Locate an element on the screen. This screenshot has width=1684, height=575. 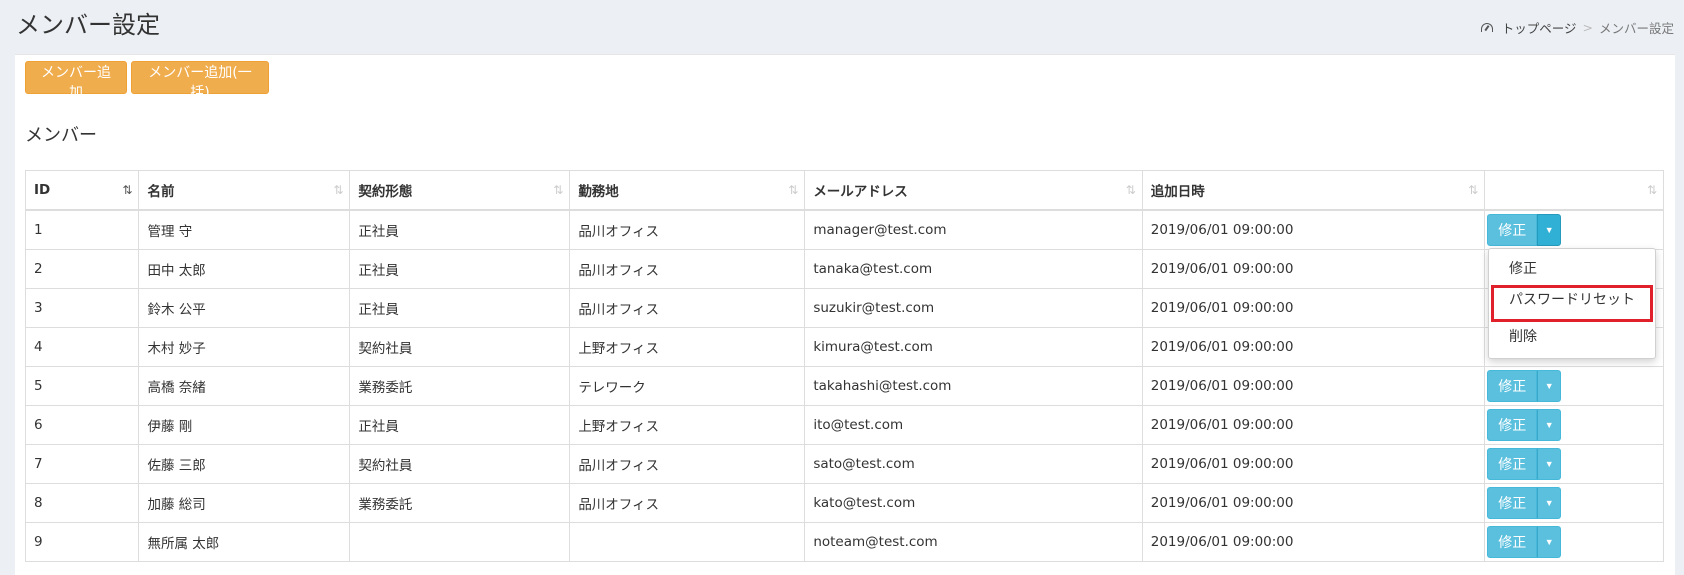
dropdown-item-password-reset: パスワードリセット is located at coordinates (1572, 303).